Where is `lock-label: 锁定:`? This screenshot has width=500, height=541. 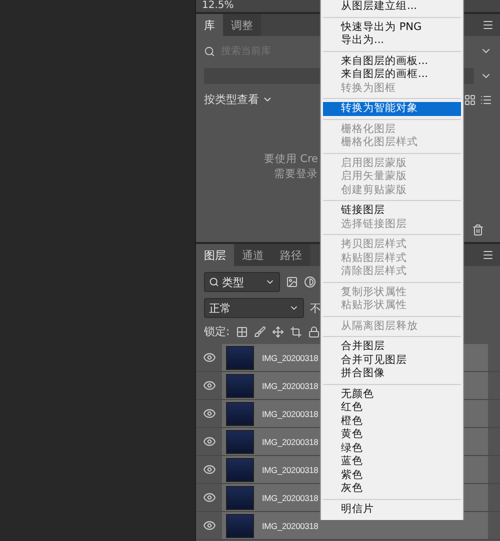
lock-label: 锁定: is located at coordinates (217, 331).